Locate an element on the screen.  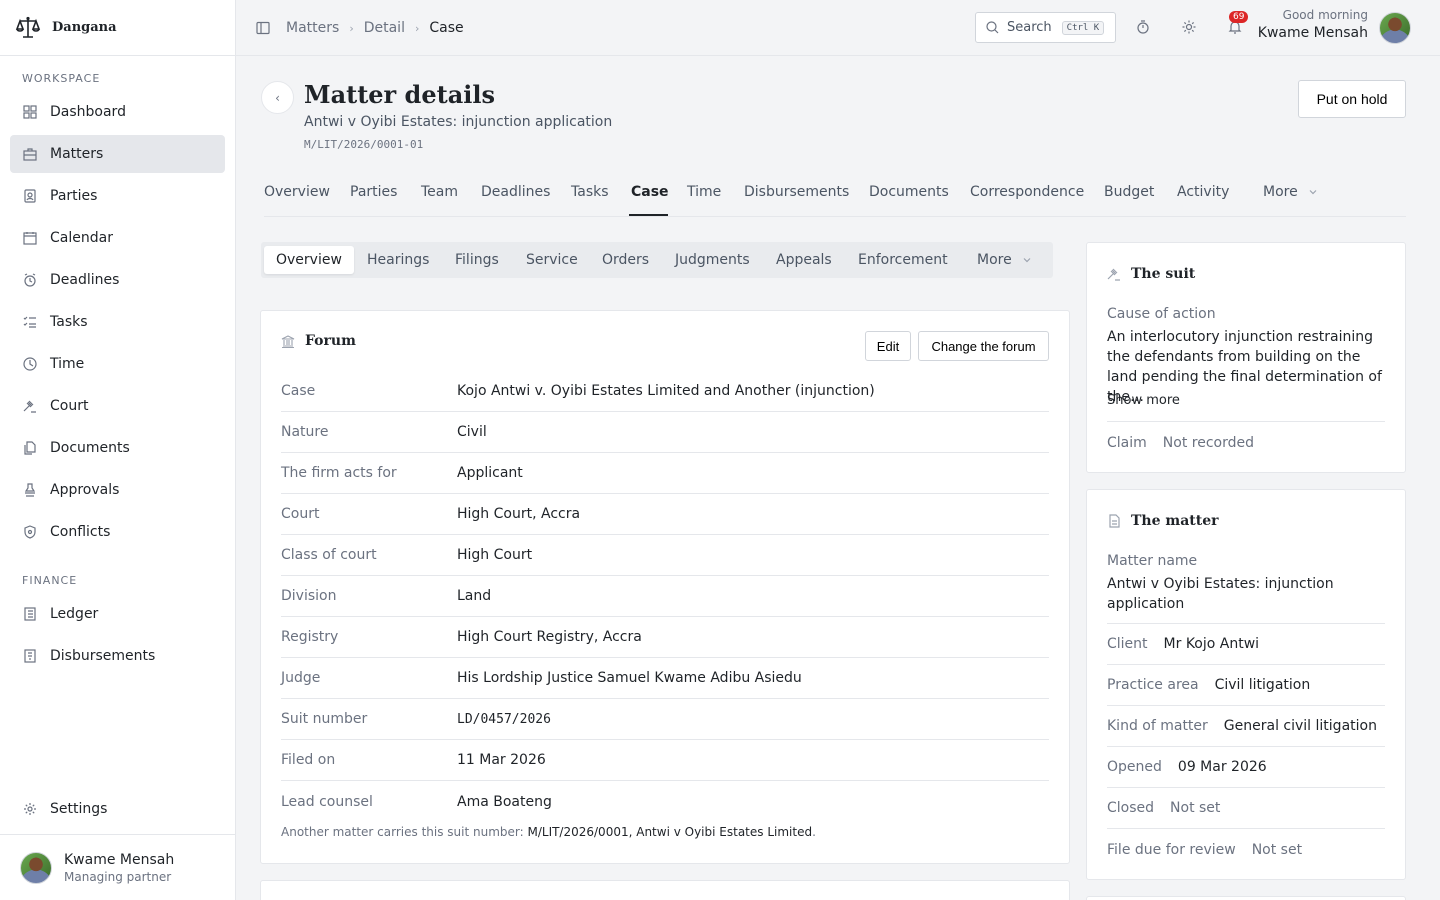
field-label: Lead counsel is located at coordinates (327, 801).